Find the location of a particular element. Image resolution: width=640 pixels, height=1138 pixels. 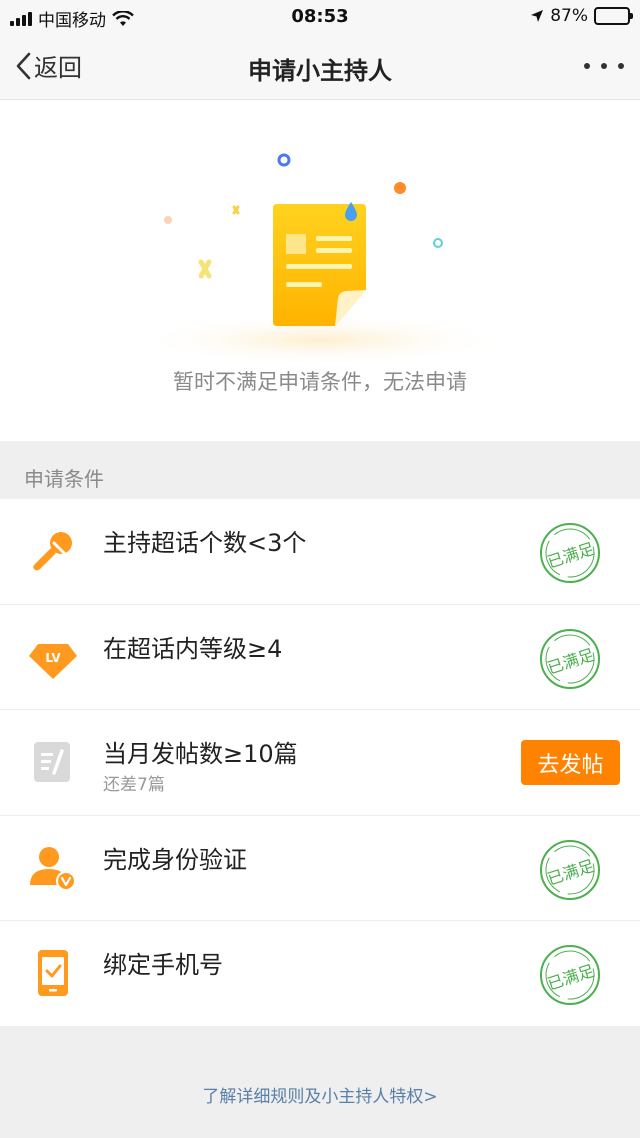

go-post-button: 去发帖 is located at coordinates (570, 762).